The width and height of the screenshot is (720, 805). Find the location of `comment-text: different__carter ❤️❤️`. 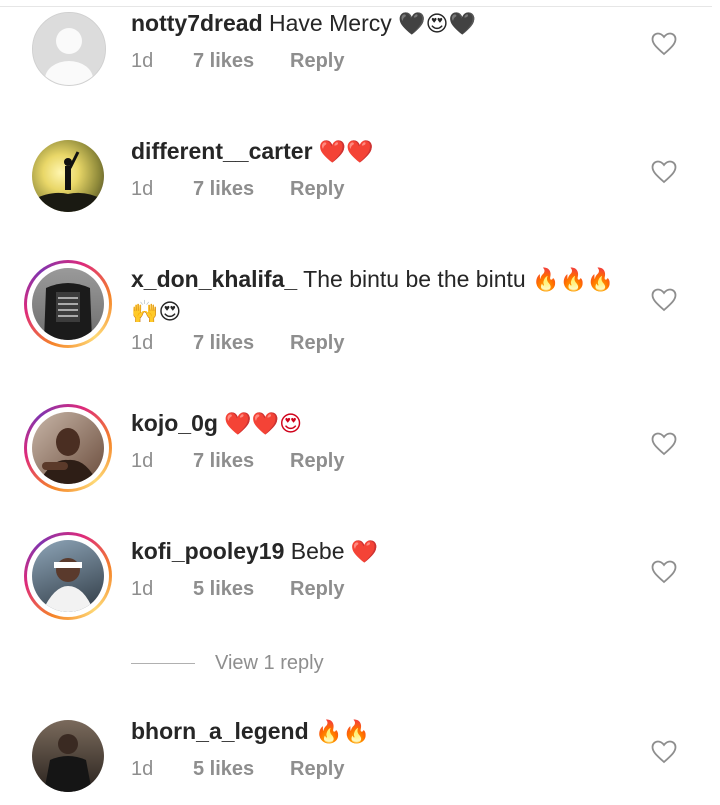

comment-text: different__carter ❤️❤️ is located at coordinates (381, 152).